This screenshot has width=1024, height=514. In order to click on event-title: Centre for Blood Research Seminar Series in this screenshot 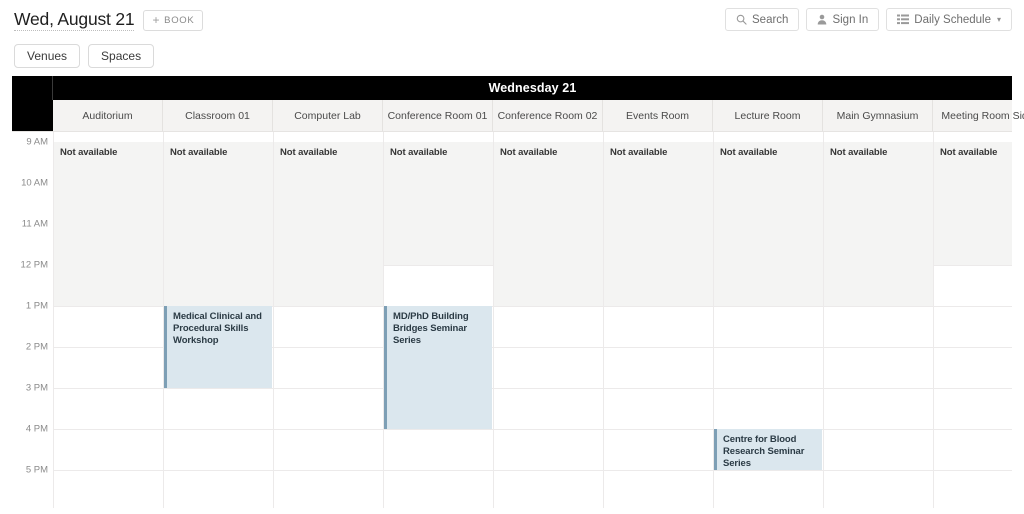, I will do `click(764, 451)`.